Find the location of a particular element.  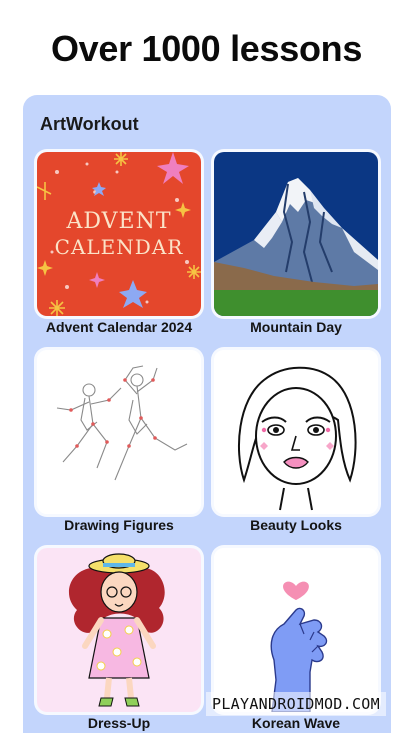

mountain-illustration is located at coordinates (296, 234).